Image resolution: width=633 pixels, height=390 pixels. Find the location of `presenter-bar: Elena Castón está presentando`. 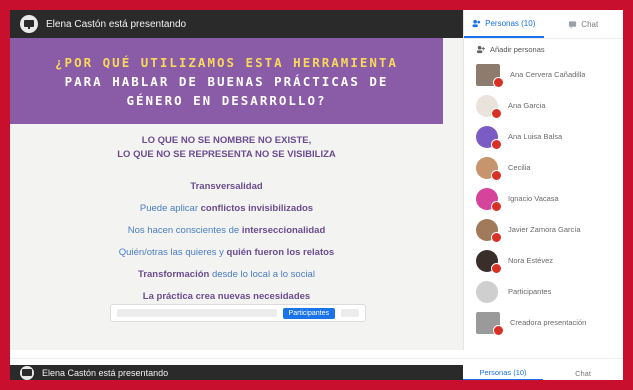

presenter-bar: Elena Castón está presentando is located at coordinates (236, 24).